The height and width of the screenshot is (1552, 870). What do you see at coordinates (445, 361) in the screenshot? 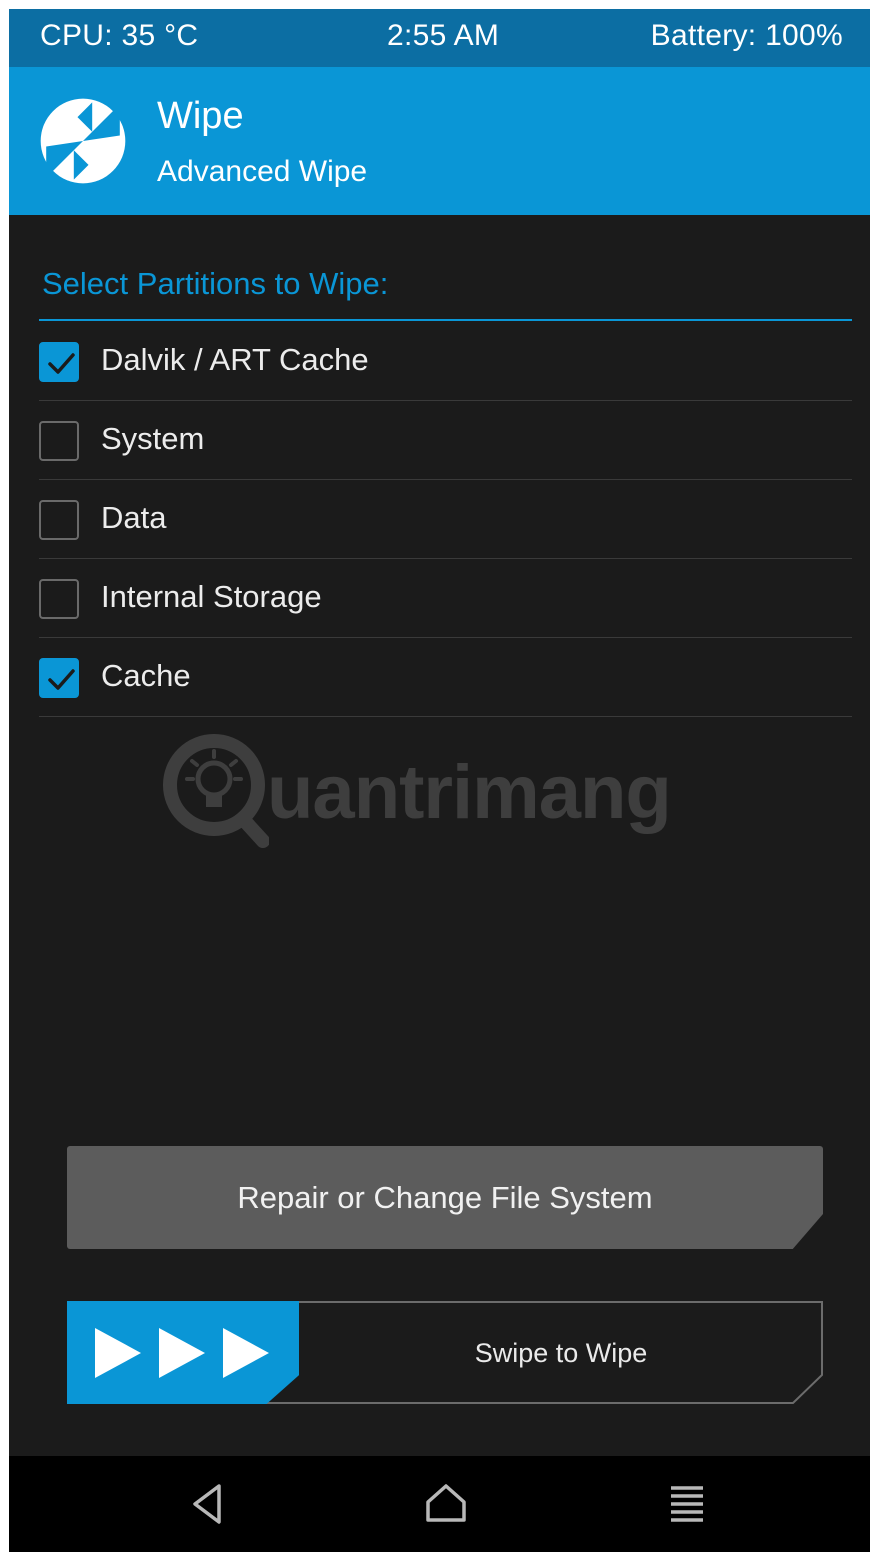
I see `partition-row: Dalvik / ART Cache` at bounding box center [445, 361].